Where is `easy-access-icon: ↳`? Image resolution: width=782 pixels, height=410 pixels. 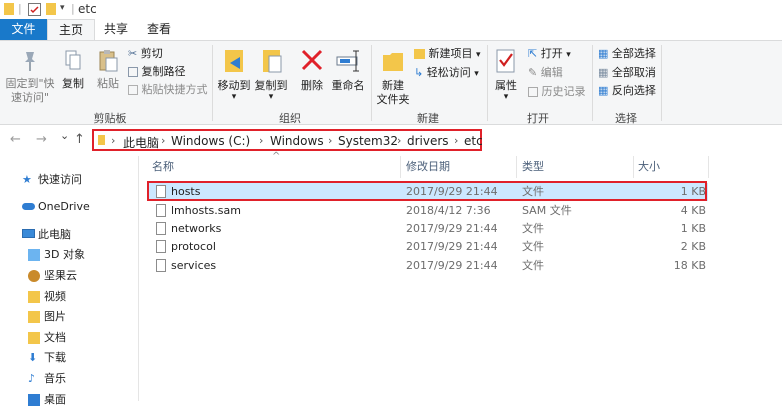 easy-access-icon: ↳ is located at coordinates (419, 72).